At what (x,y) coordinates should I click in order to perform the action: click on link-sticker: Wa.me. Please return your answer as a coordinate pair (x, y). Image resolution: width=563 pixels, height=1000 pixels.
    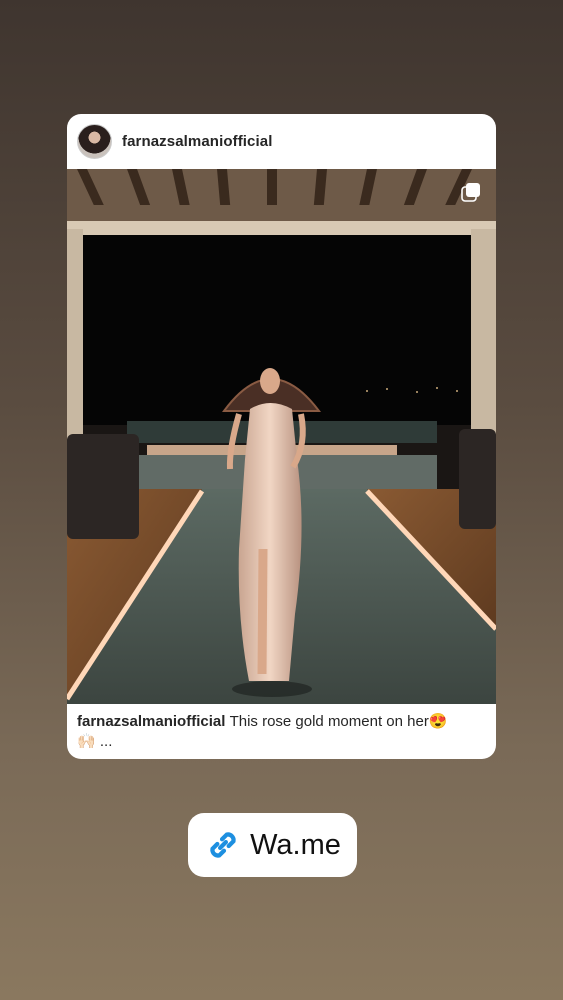
    Looking at the image, I should click on (272, 845).